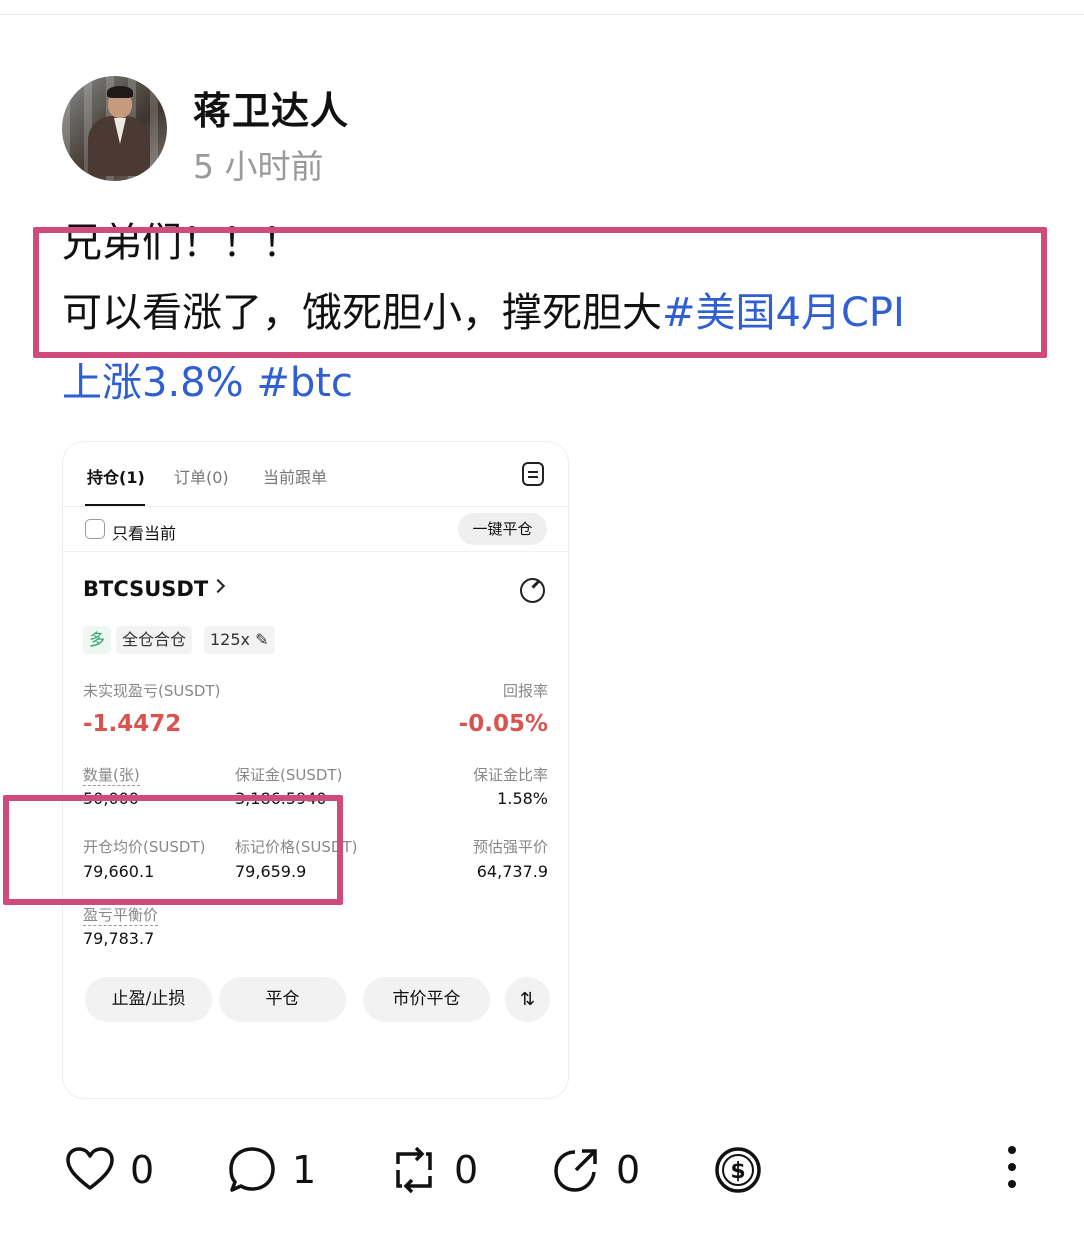 This screenshot has width=1084, height=1260. I want to click on comment-icon, so click(252, 1169).